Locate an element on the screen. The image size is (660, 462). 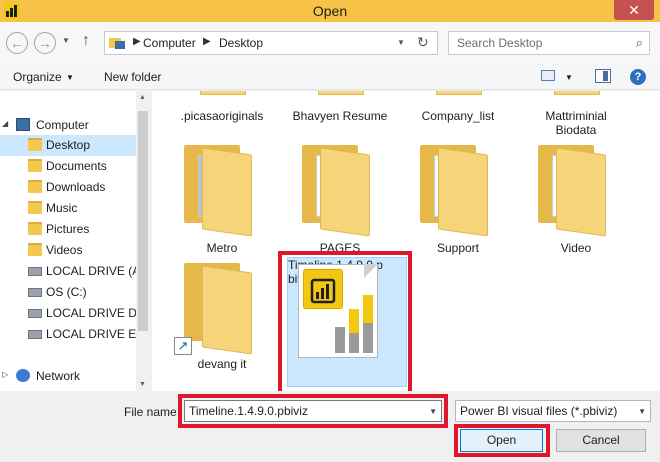
forward-arrow-icon: → is located at coordinates (45, 43).